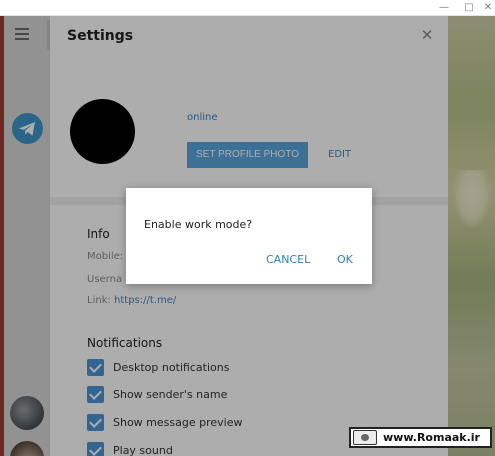  What do you see at coordinates (431, 437) in the screenshot?
I see `watermark-text: www.Romaak.ir` at bounding box center [431, 437].